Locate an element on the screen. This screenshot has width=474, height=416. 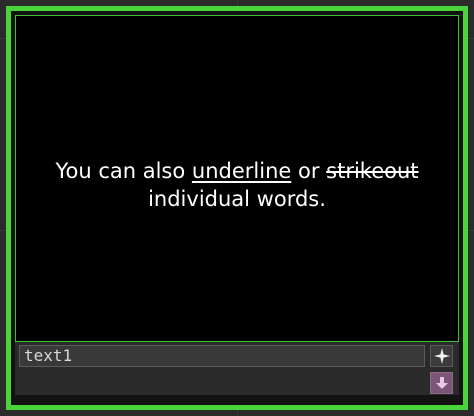
viewer-text-line-1: You can also underline or strikeout is located at coordinates (236, 171).